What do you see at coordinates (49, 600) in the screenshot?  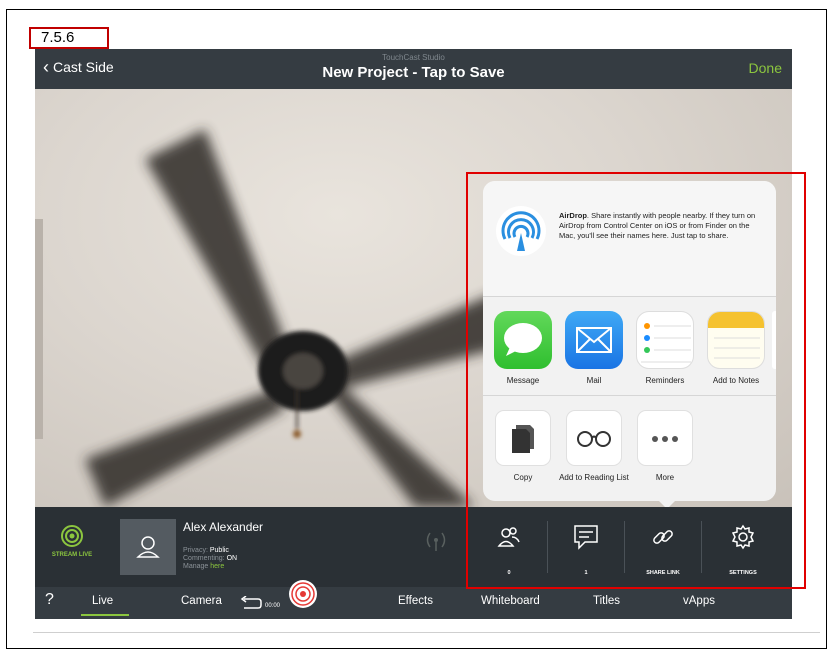 I see `help-button: ?` at bounding box center [49, 600].